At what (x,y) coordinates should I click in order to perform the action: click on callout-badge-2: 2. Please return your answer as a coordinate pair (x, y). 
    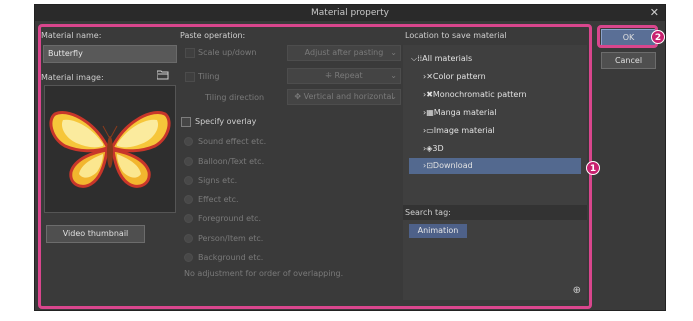
    Looking at the image, I should click on (658, 37).